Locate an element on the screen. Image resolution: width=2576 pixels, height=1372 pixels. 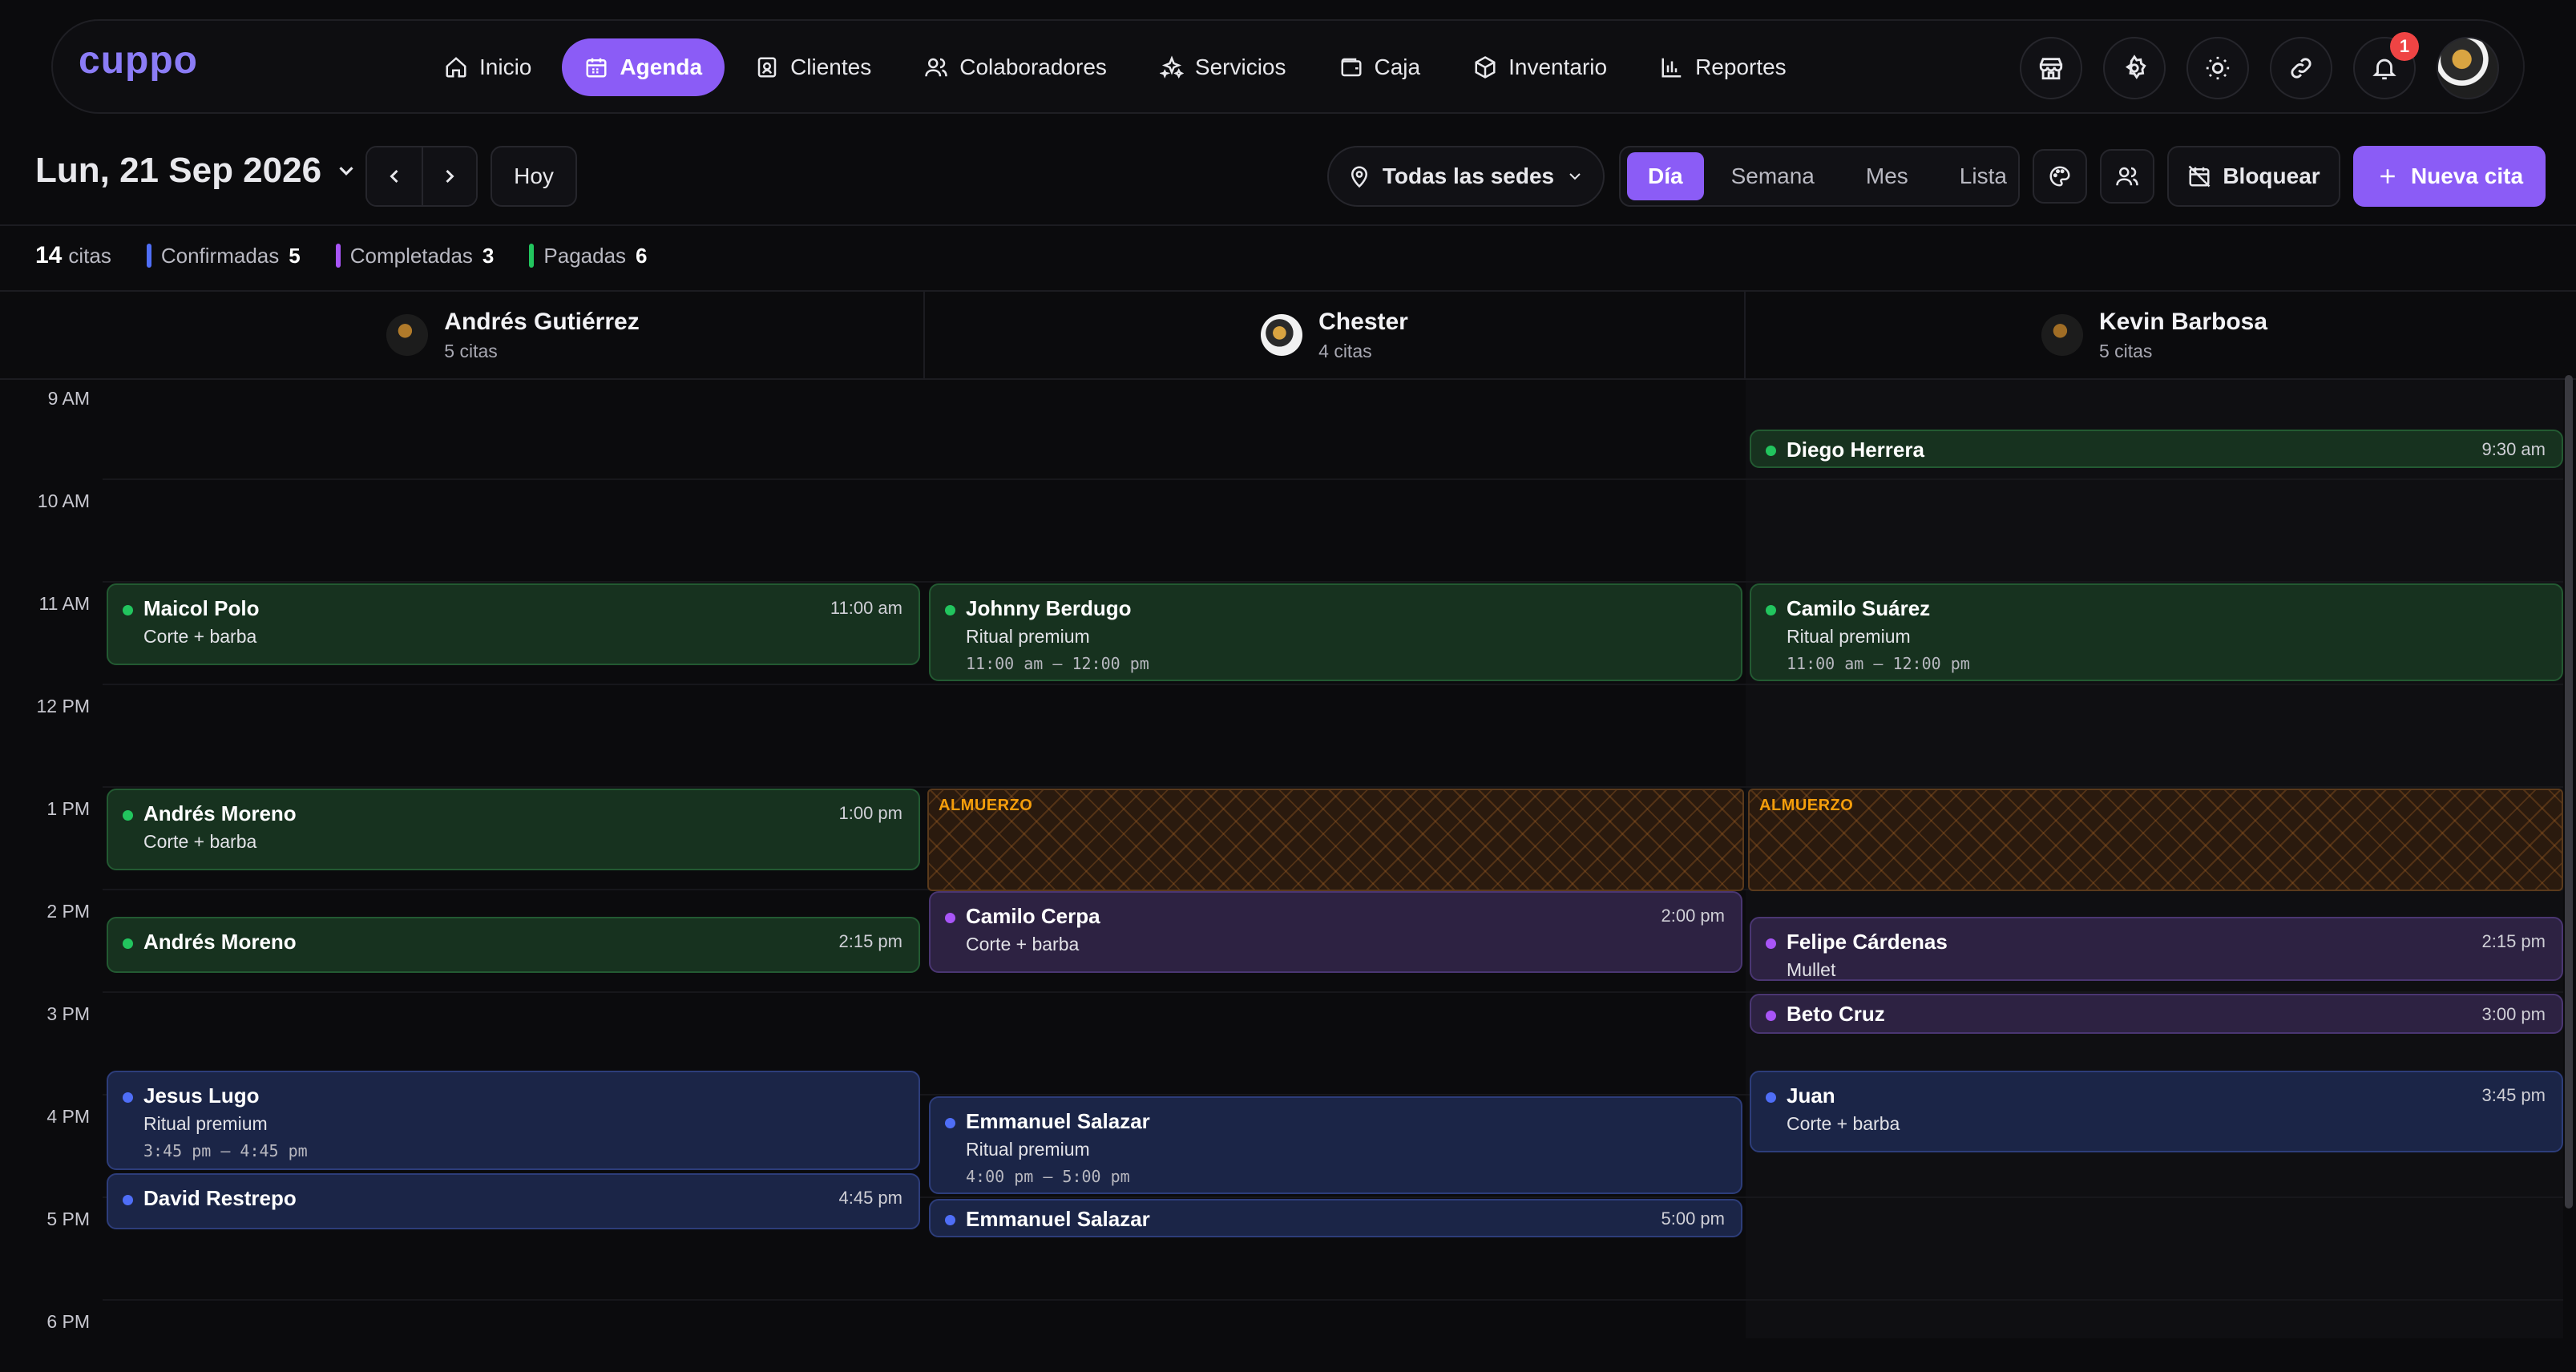
avatar is located at coordinates (2062, 335).